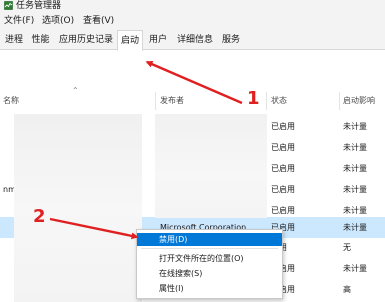  I want to click on annotation-marker-2: 2, so click(39, 216).